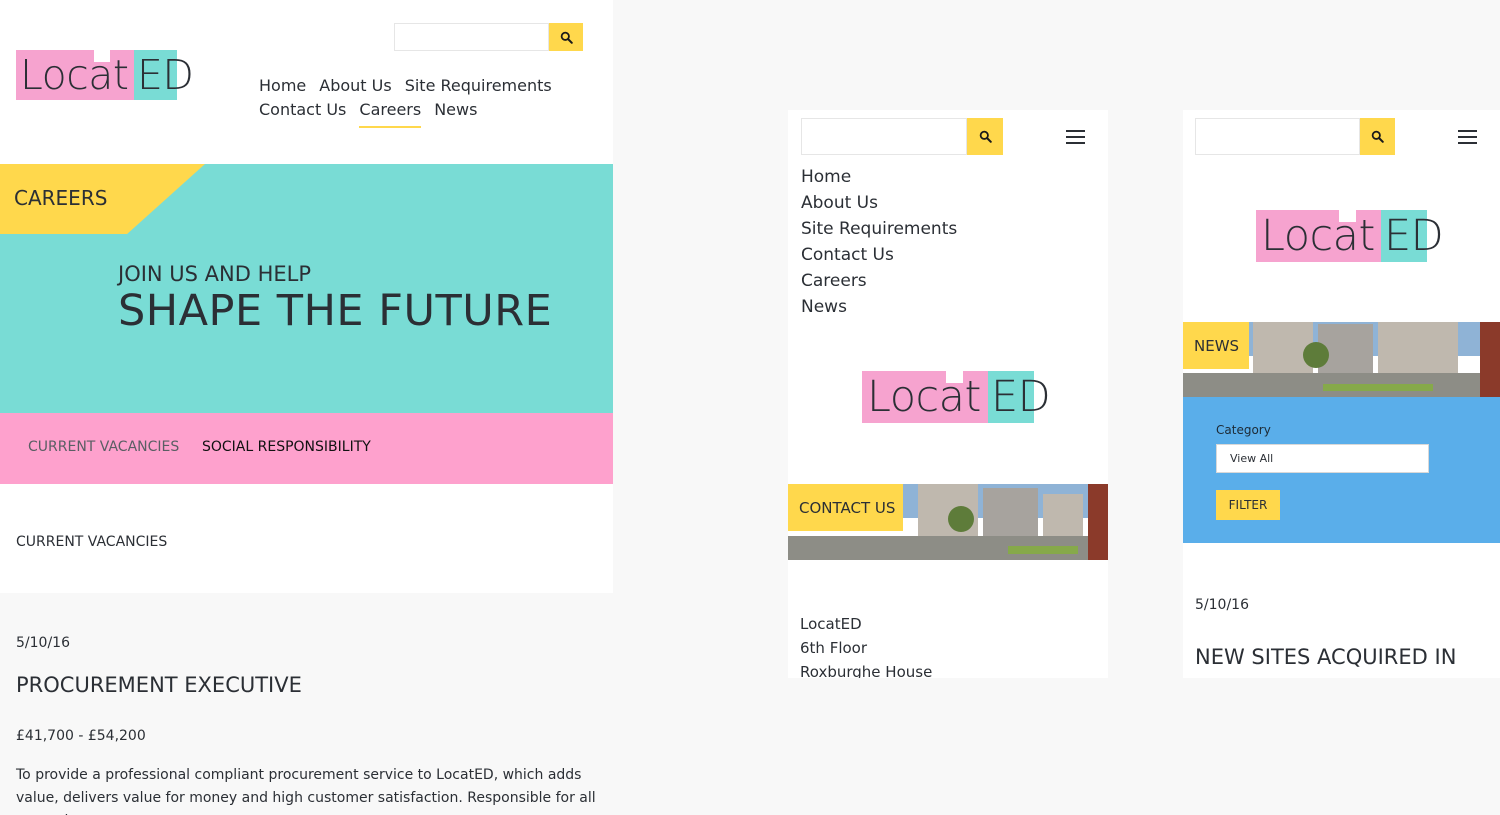 This screenshot has height=815, width=1500. I want to click on tab-social-responsibility: SOCIAL RESPONSIBILITY, so click(286, 447).